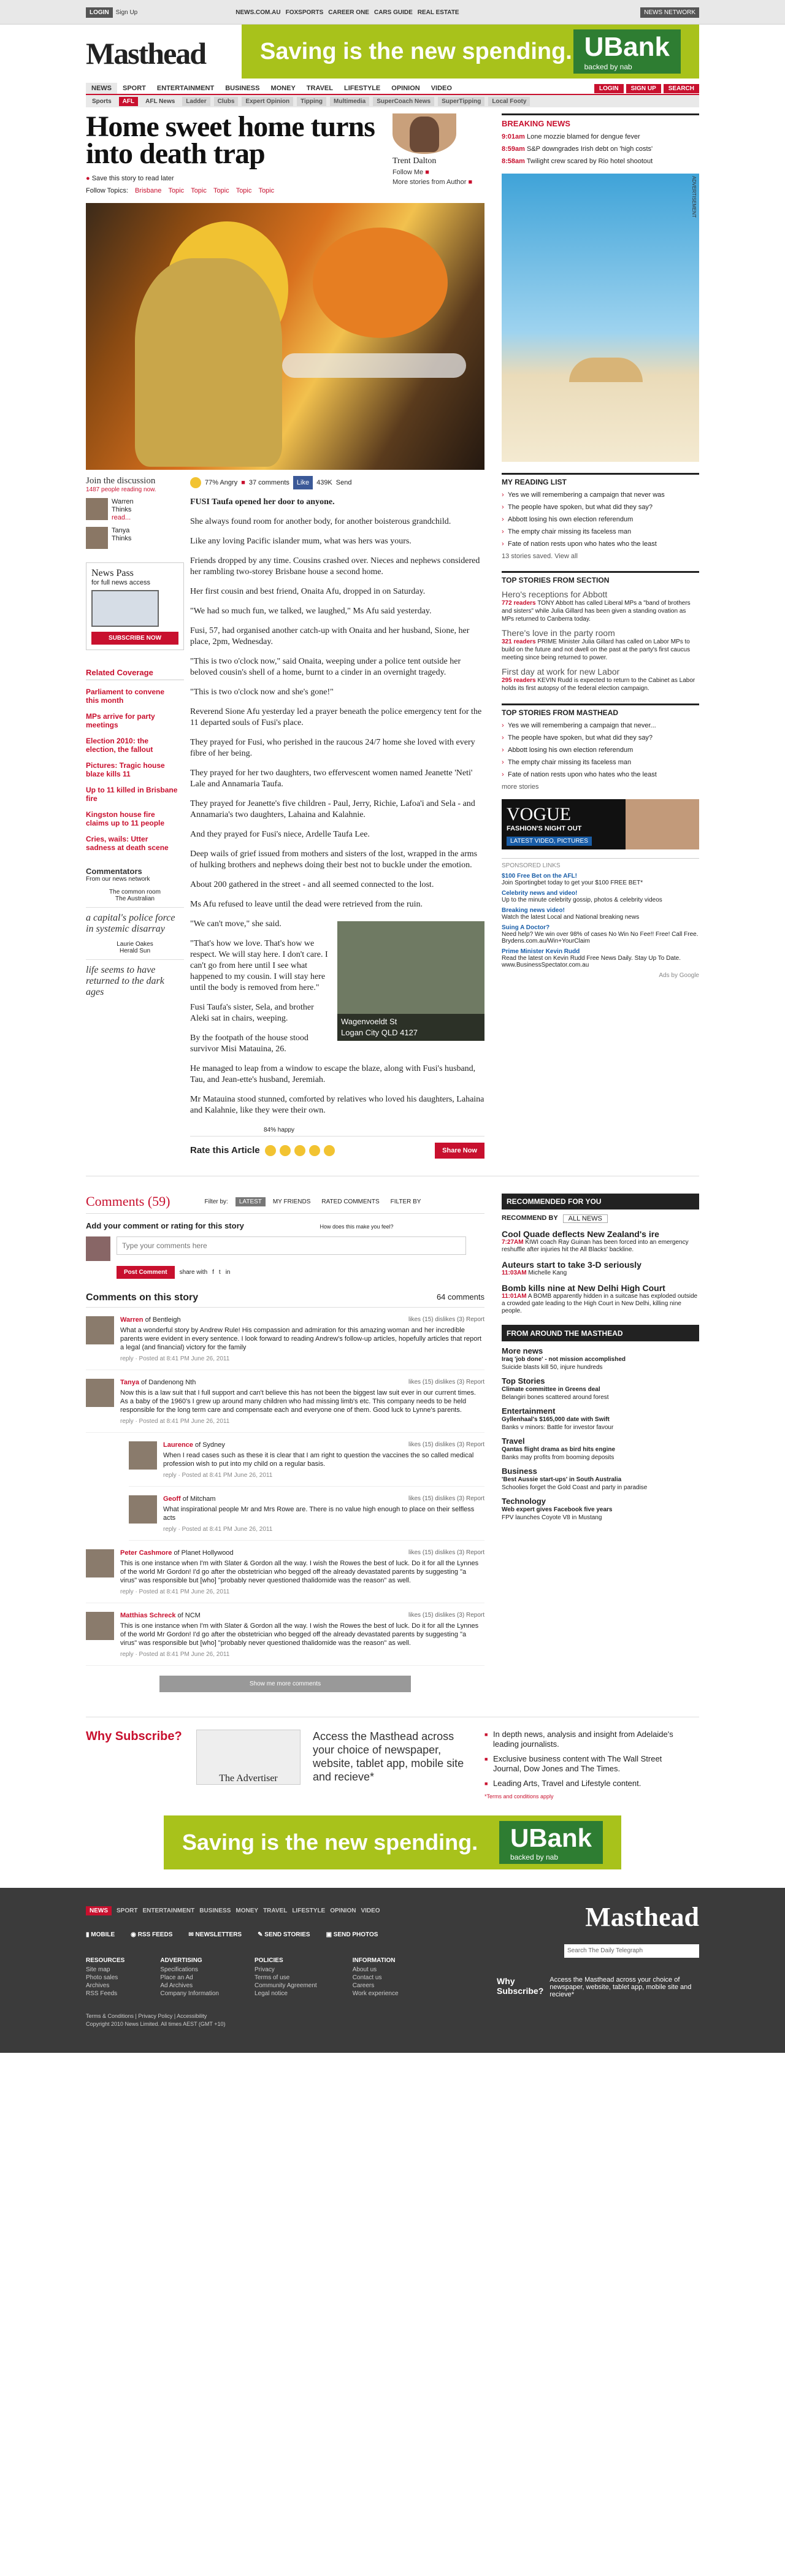 This screenshot has width=785, height=2576. What do you see at coordinates (600, 1441) in the screenshot?
I see `section-heading: Travel` at bounding box center [600, 1441].